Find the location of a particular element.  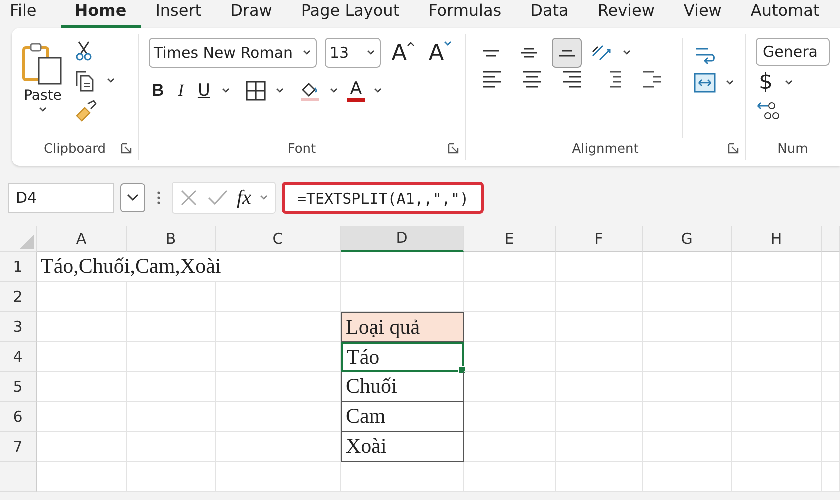

scissors-icon is located at coordinates (84, 51).